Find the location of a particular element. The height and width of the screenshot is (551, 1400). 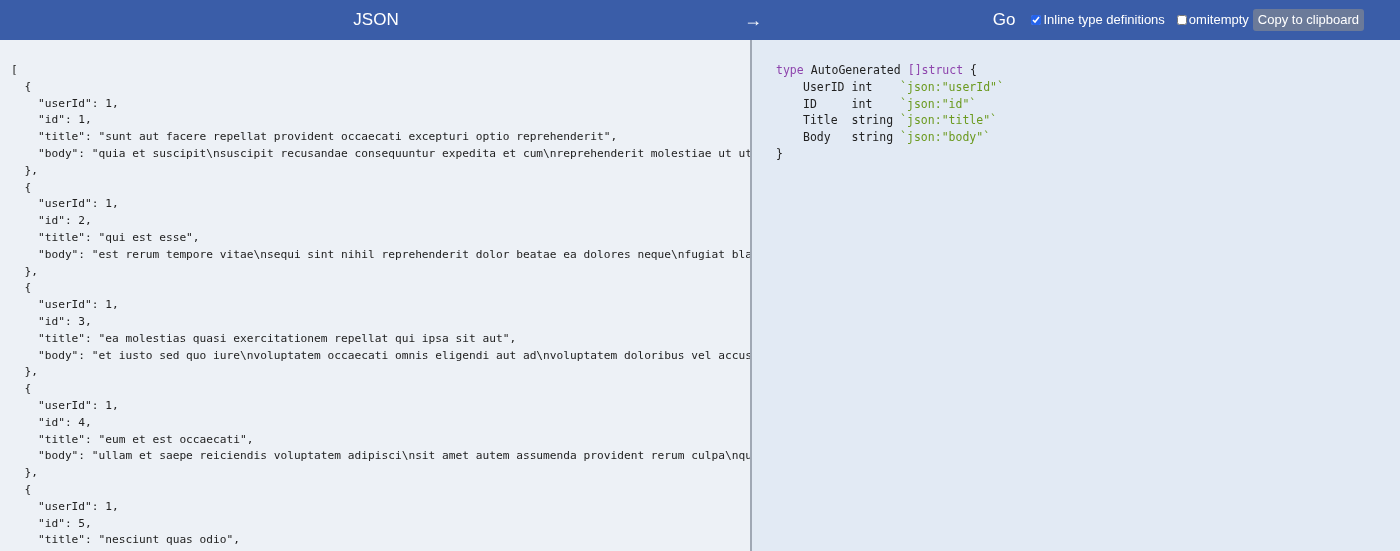

copy-button: Copy to clipboard is located at coordinates (1308, 20).